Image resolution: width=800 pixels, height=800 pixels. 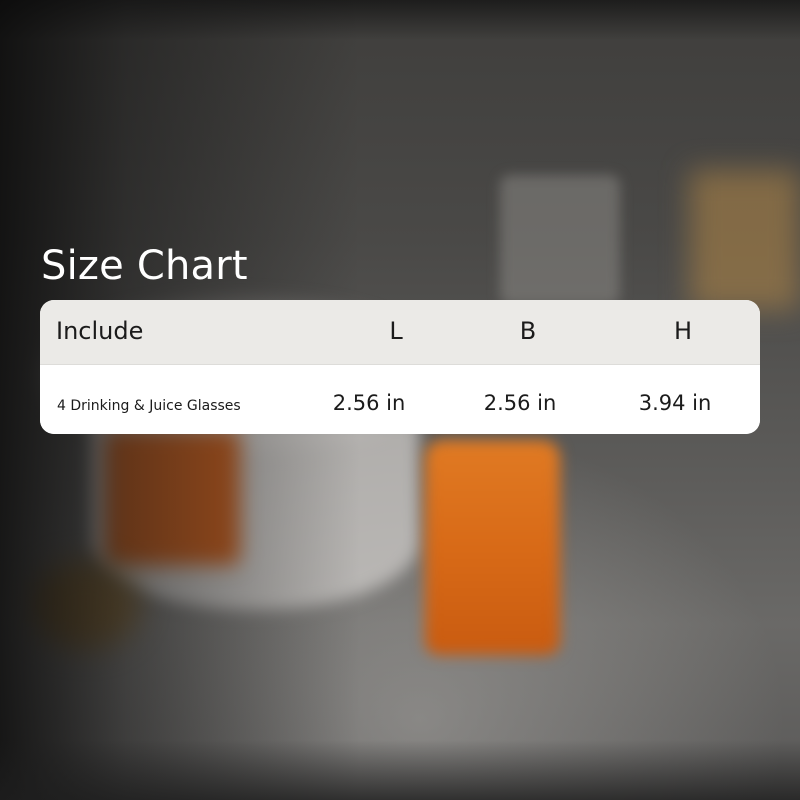 I want to click on row-include-value: 4 Drinking & Juice Glasses, so click(x=149, y=406).